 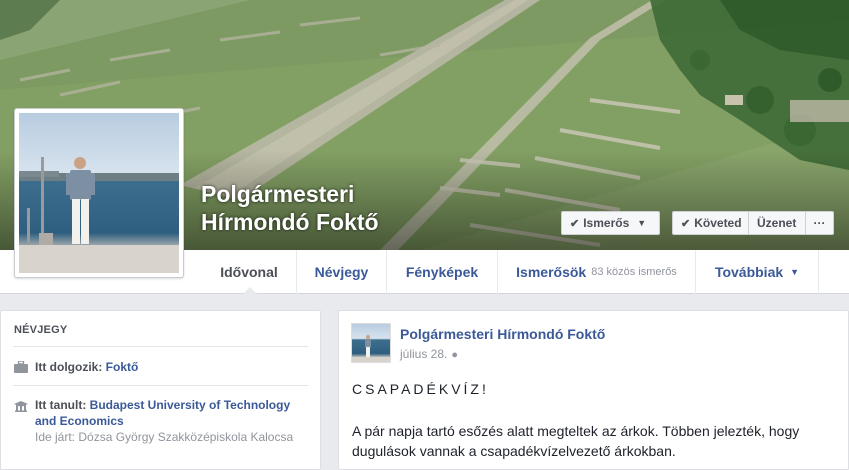 What do you see at coordinates (749, 272) in the screenshot?
I see `tab-more-label: Továbbiak` at bounding box center [749, 272].